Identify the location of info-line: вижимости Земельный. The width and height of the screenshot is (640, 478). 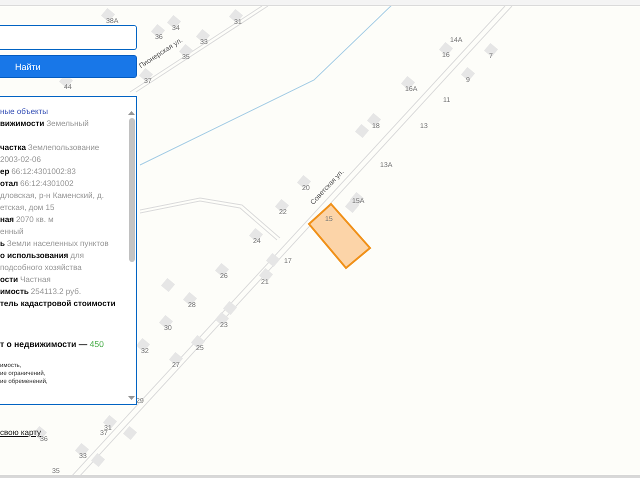
(45, 124).